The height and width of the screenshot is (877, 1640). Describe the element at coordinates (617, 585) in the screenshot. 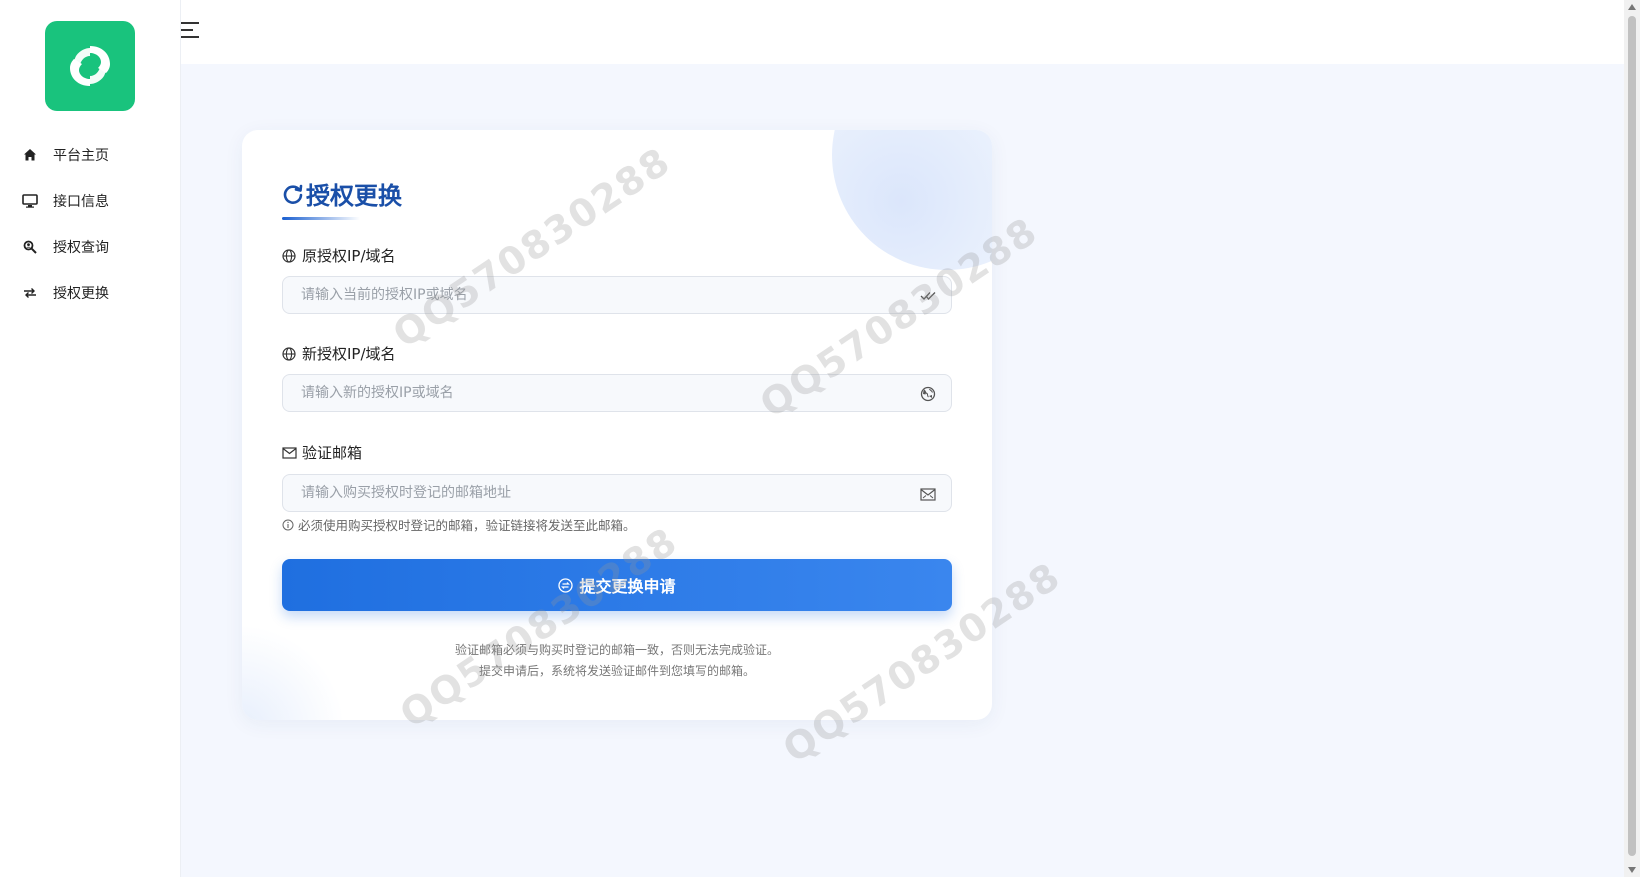

I see `submit-change-button: 提交更换申请` at that location.